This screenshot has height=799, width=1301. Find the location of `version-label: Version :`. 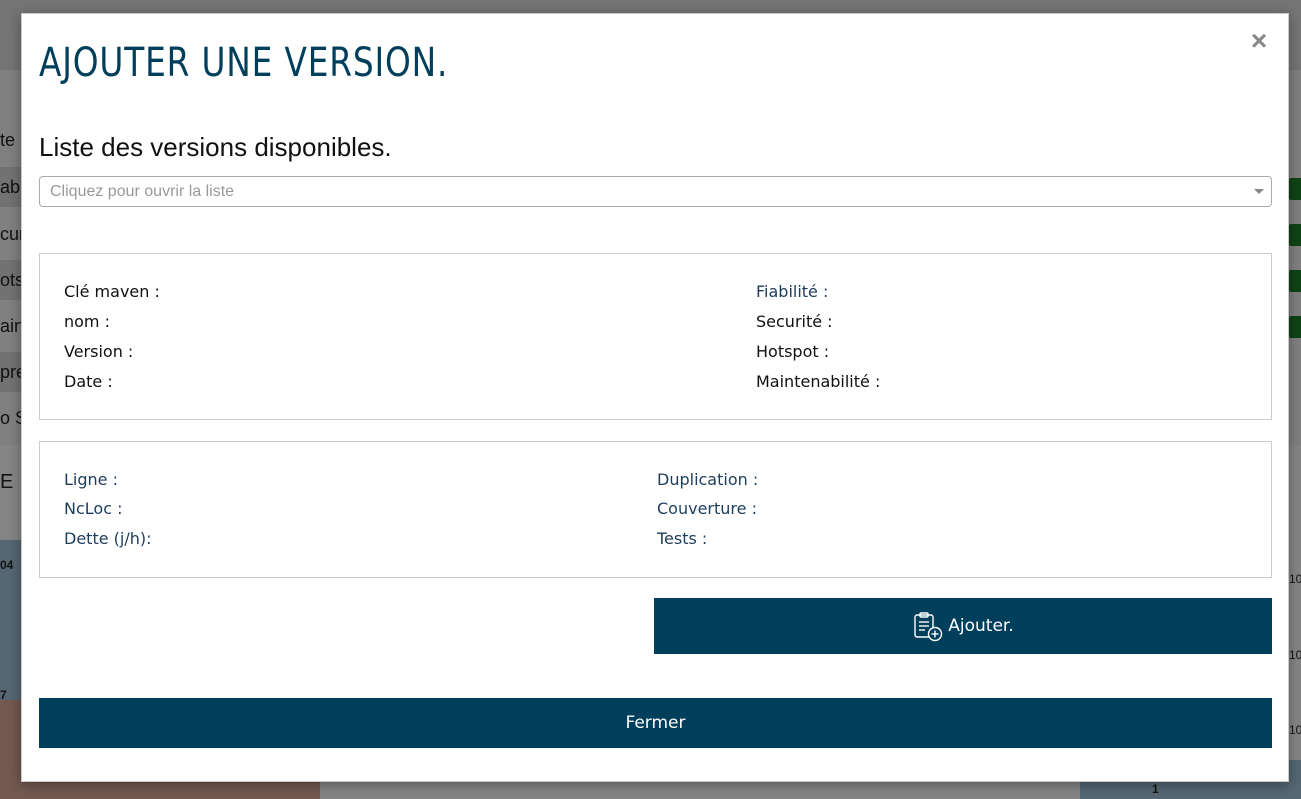

version-label: Version : is located at coordinates (99, 351).